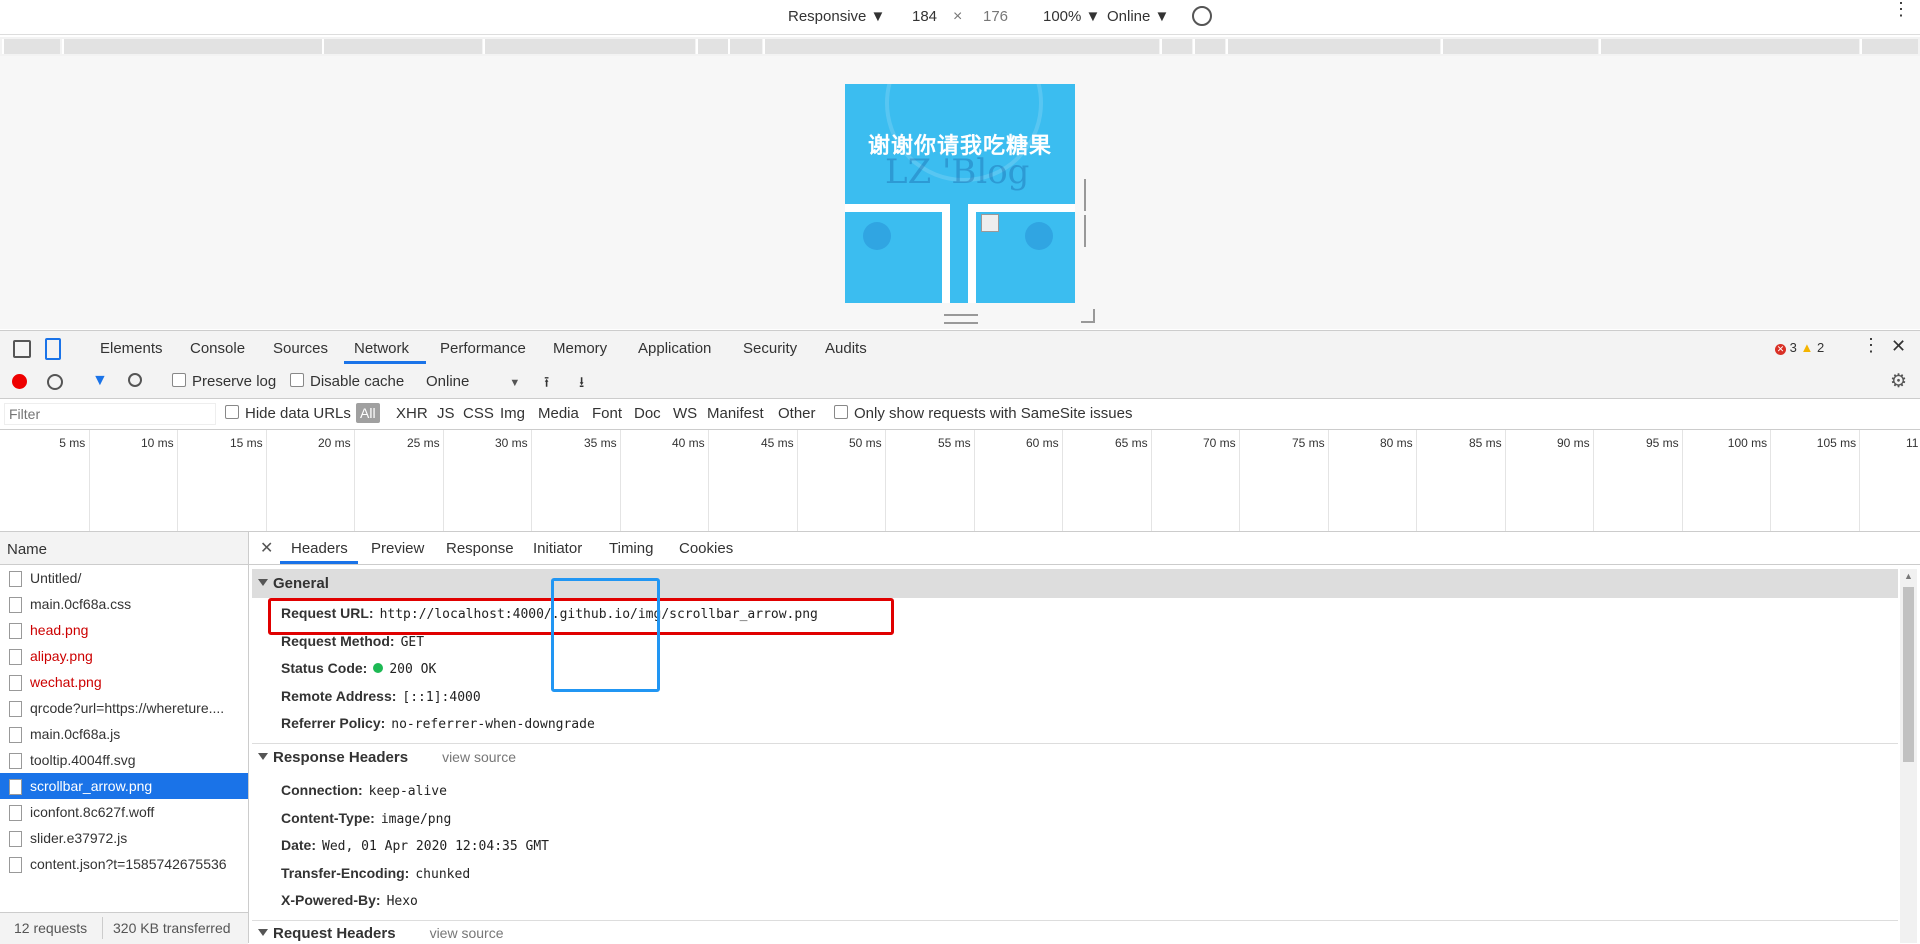 The width and height of the screenshot is (1920, 944). What do you see at coordinates (735, 413) in the screenshot?
I see `type-filter-manifest: Manifest` at bounding box center [735, 413].